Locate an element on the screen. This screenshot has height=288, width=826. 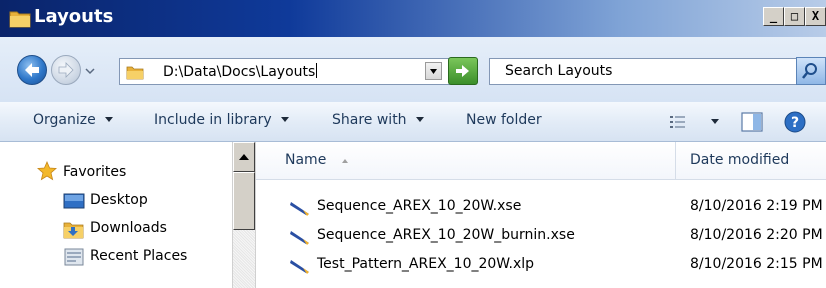
window-title: Layouts is located at coordinates (74, 16).